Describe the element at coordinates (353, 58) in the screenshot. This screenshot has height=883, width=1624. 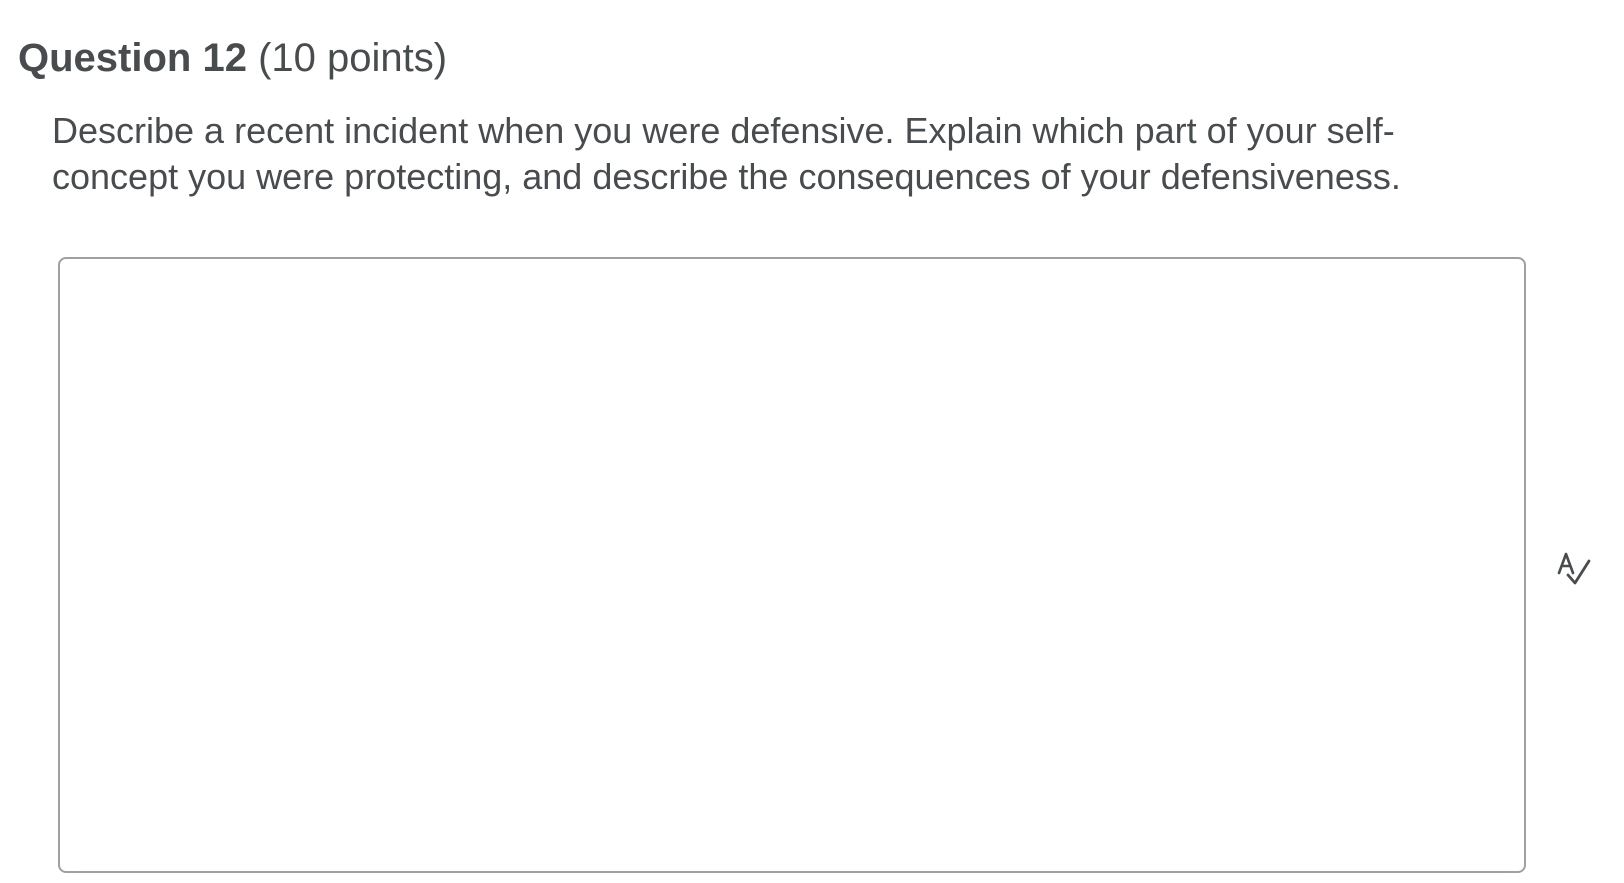
I see `question-points: (10 points)` at that location.